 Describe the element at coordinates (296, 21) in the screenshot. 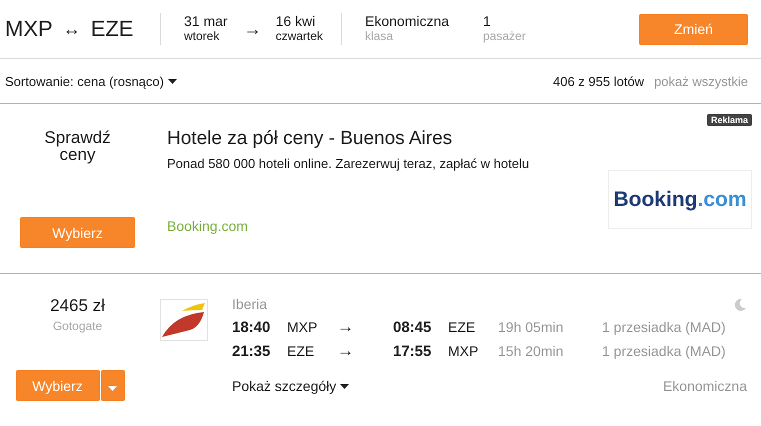

I see `return-date: 16 kwi` at that location.